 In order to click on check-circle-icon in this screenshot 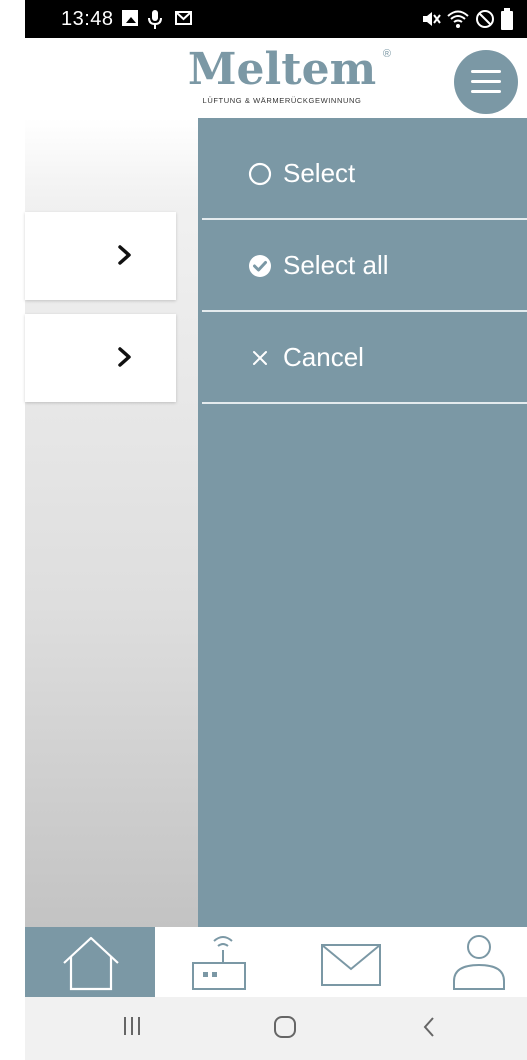, I will do `click(260, 266)`.